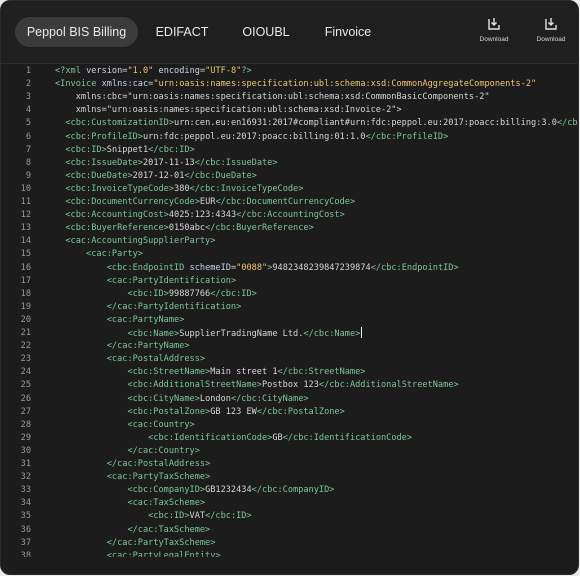  What do you see at coordinates (25, 450) in the screenshot?
I see `line-number: 30` at bounding box center [25, 450].